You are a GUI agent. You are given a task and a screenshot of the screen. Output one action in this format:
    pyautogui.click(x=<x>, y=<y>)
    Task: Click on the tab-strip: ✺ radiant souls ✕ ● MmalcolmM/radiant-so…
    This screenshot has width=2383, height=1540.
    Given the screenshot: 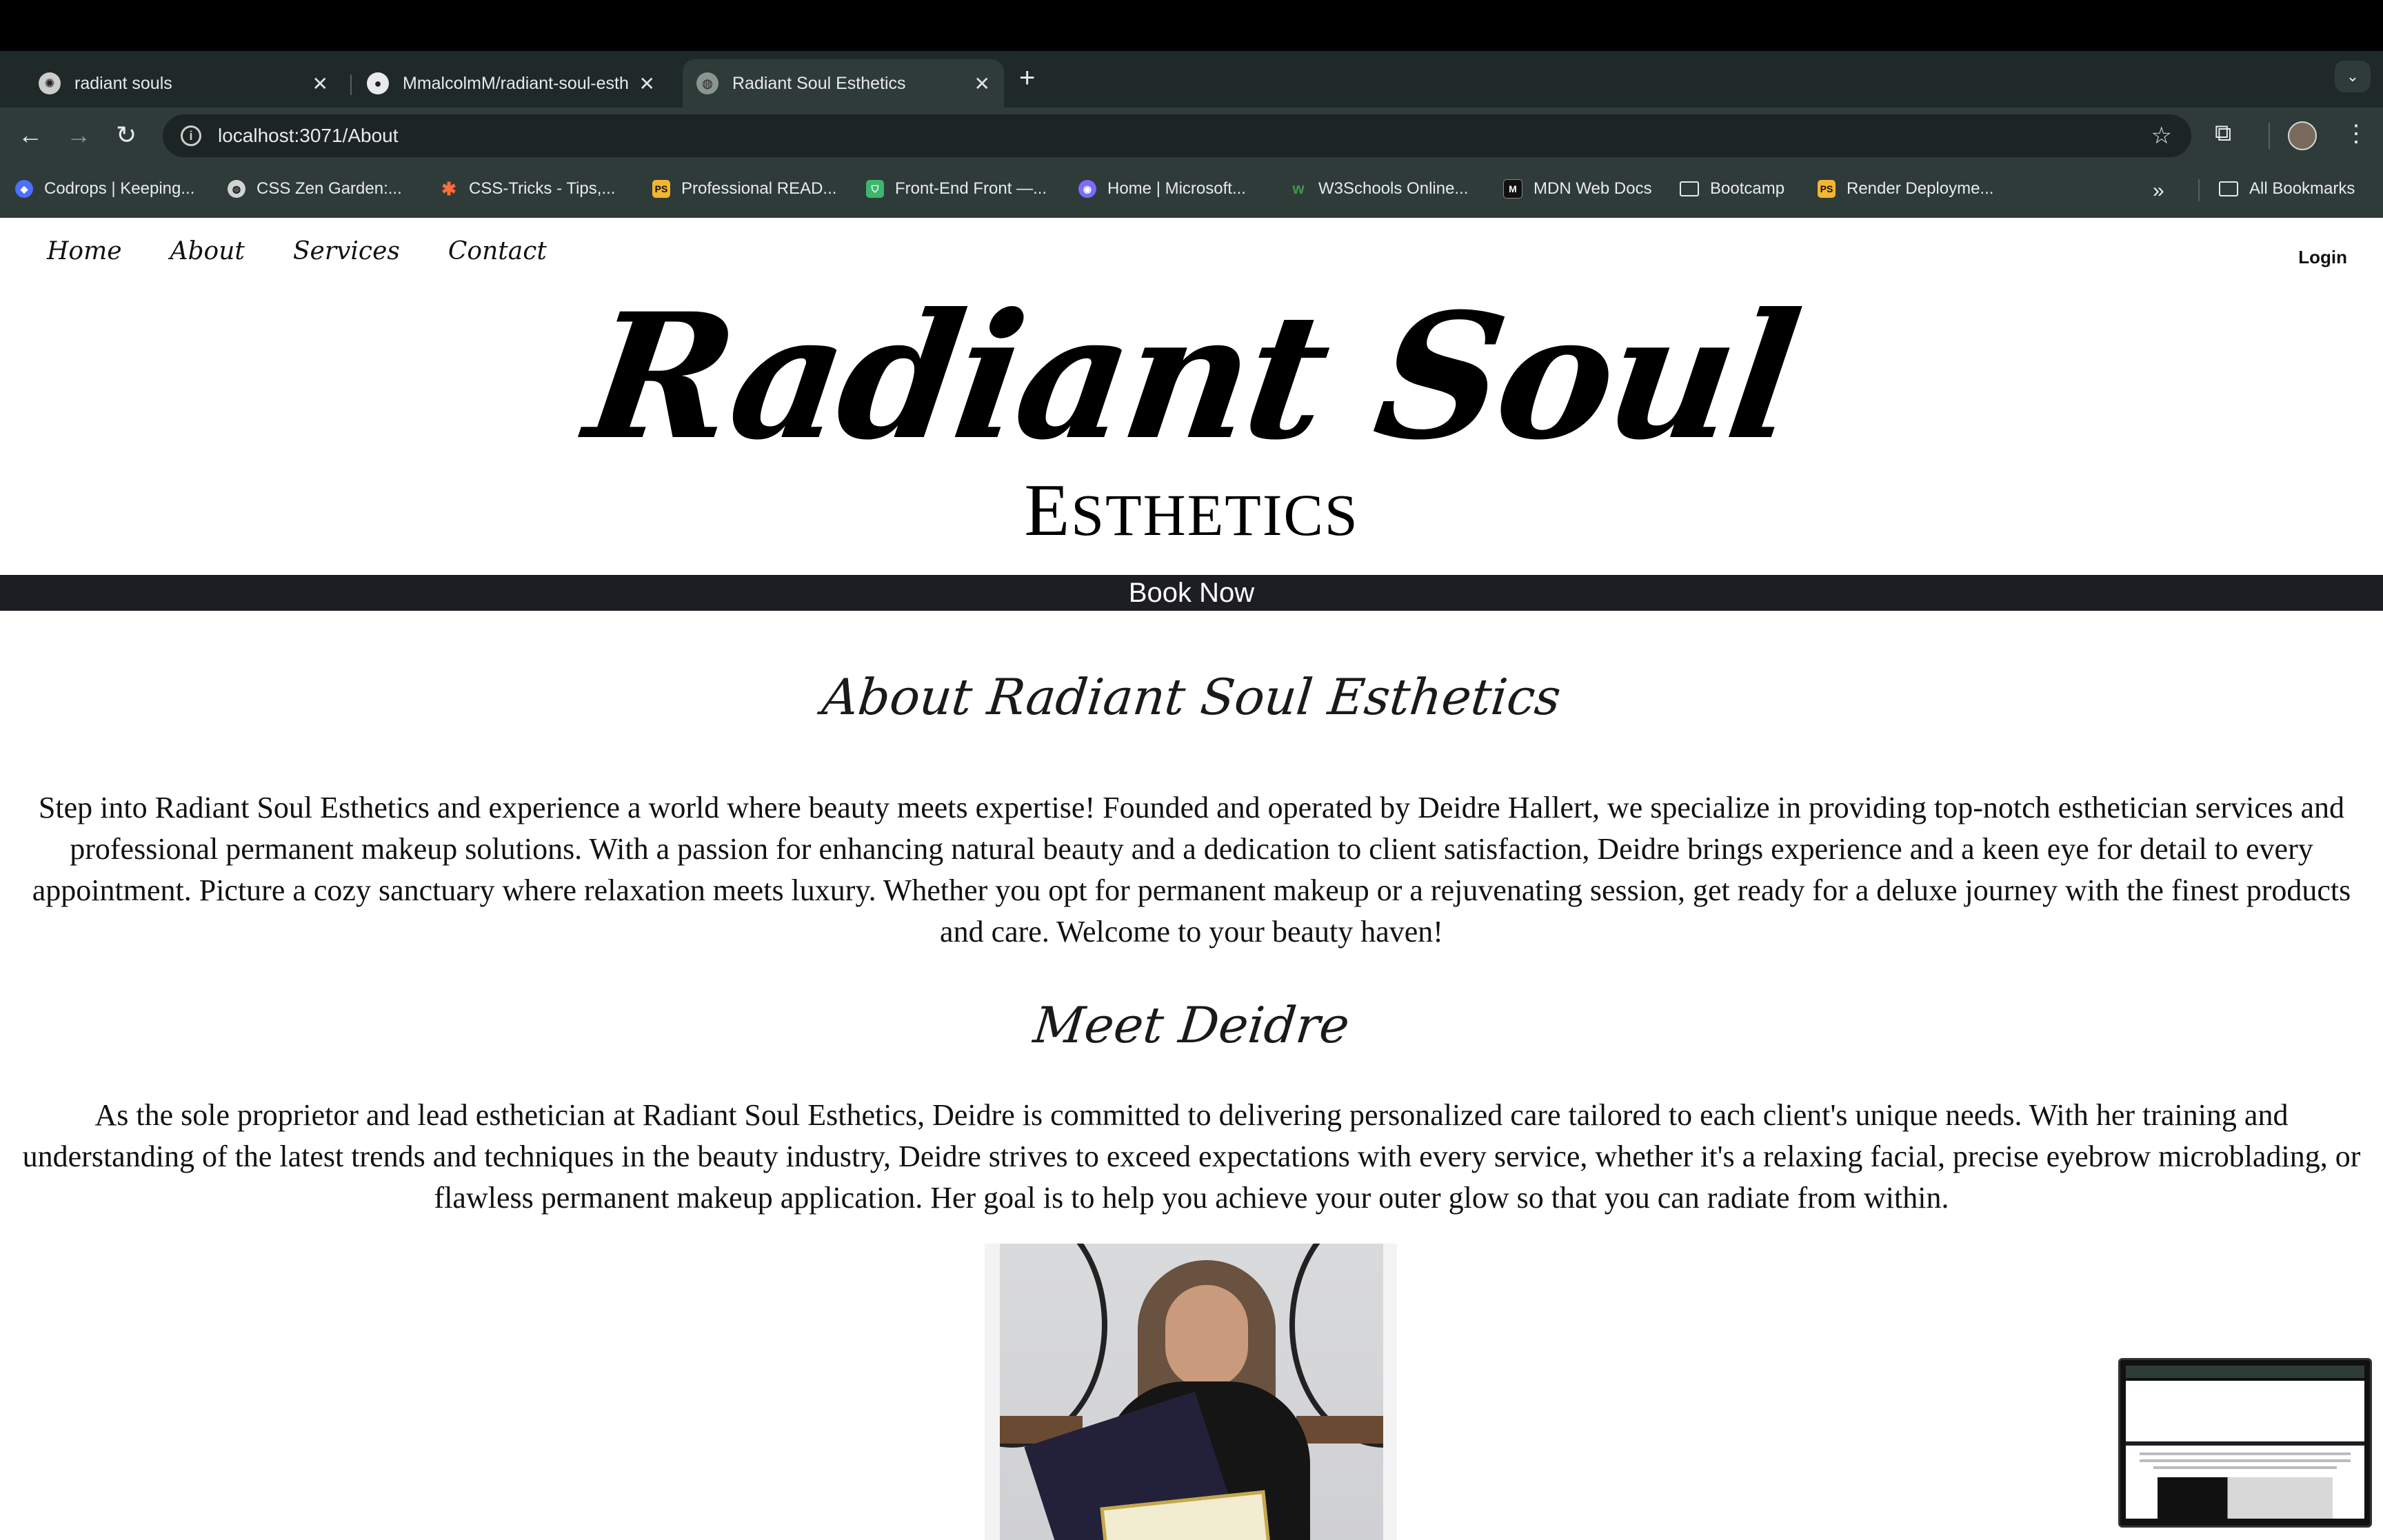 What is the action you would take?
    pyautogui.click(x=1191, y=80)
    